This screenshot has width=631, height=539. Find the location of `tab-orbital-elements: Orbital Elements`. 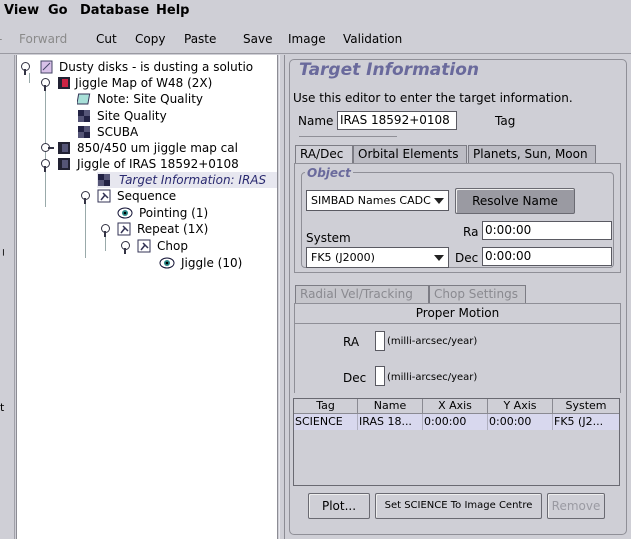

tab-orbital-elements: Orbital Elements is located at coordinates (410, 154).